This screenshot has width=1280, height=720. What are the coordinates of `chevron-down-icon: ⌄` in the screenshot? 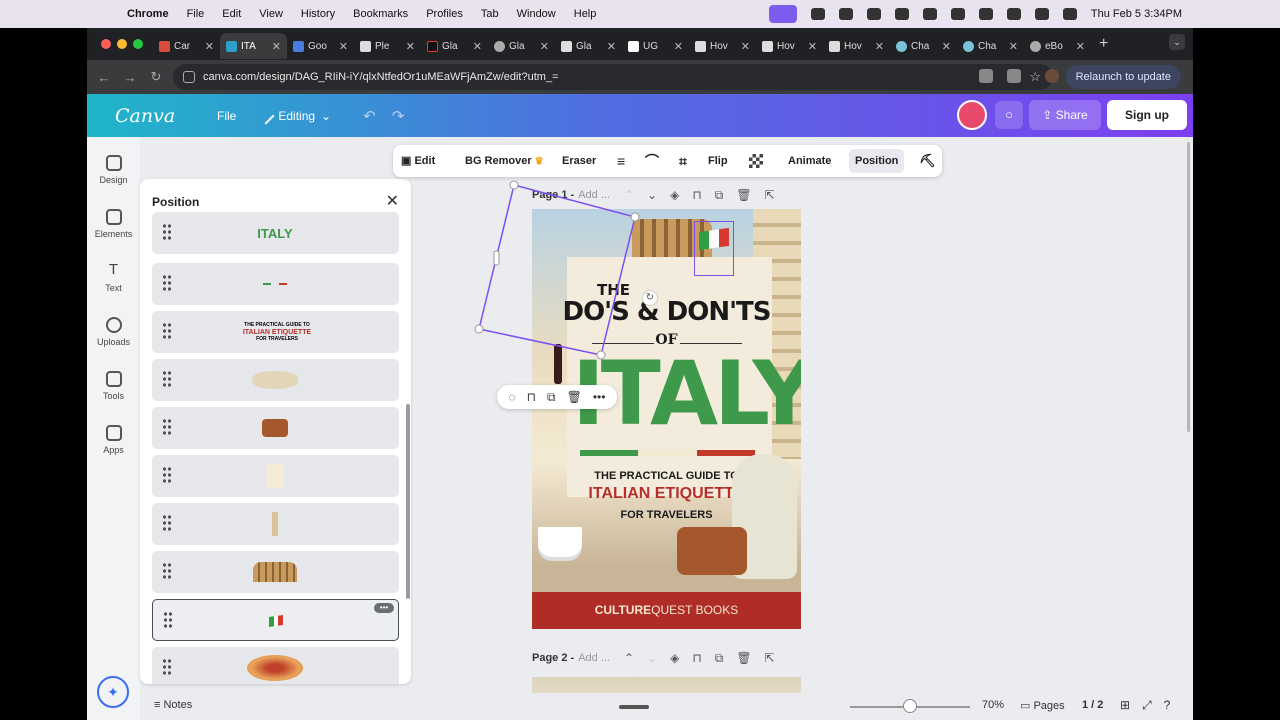 It's located at (652, 658).